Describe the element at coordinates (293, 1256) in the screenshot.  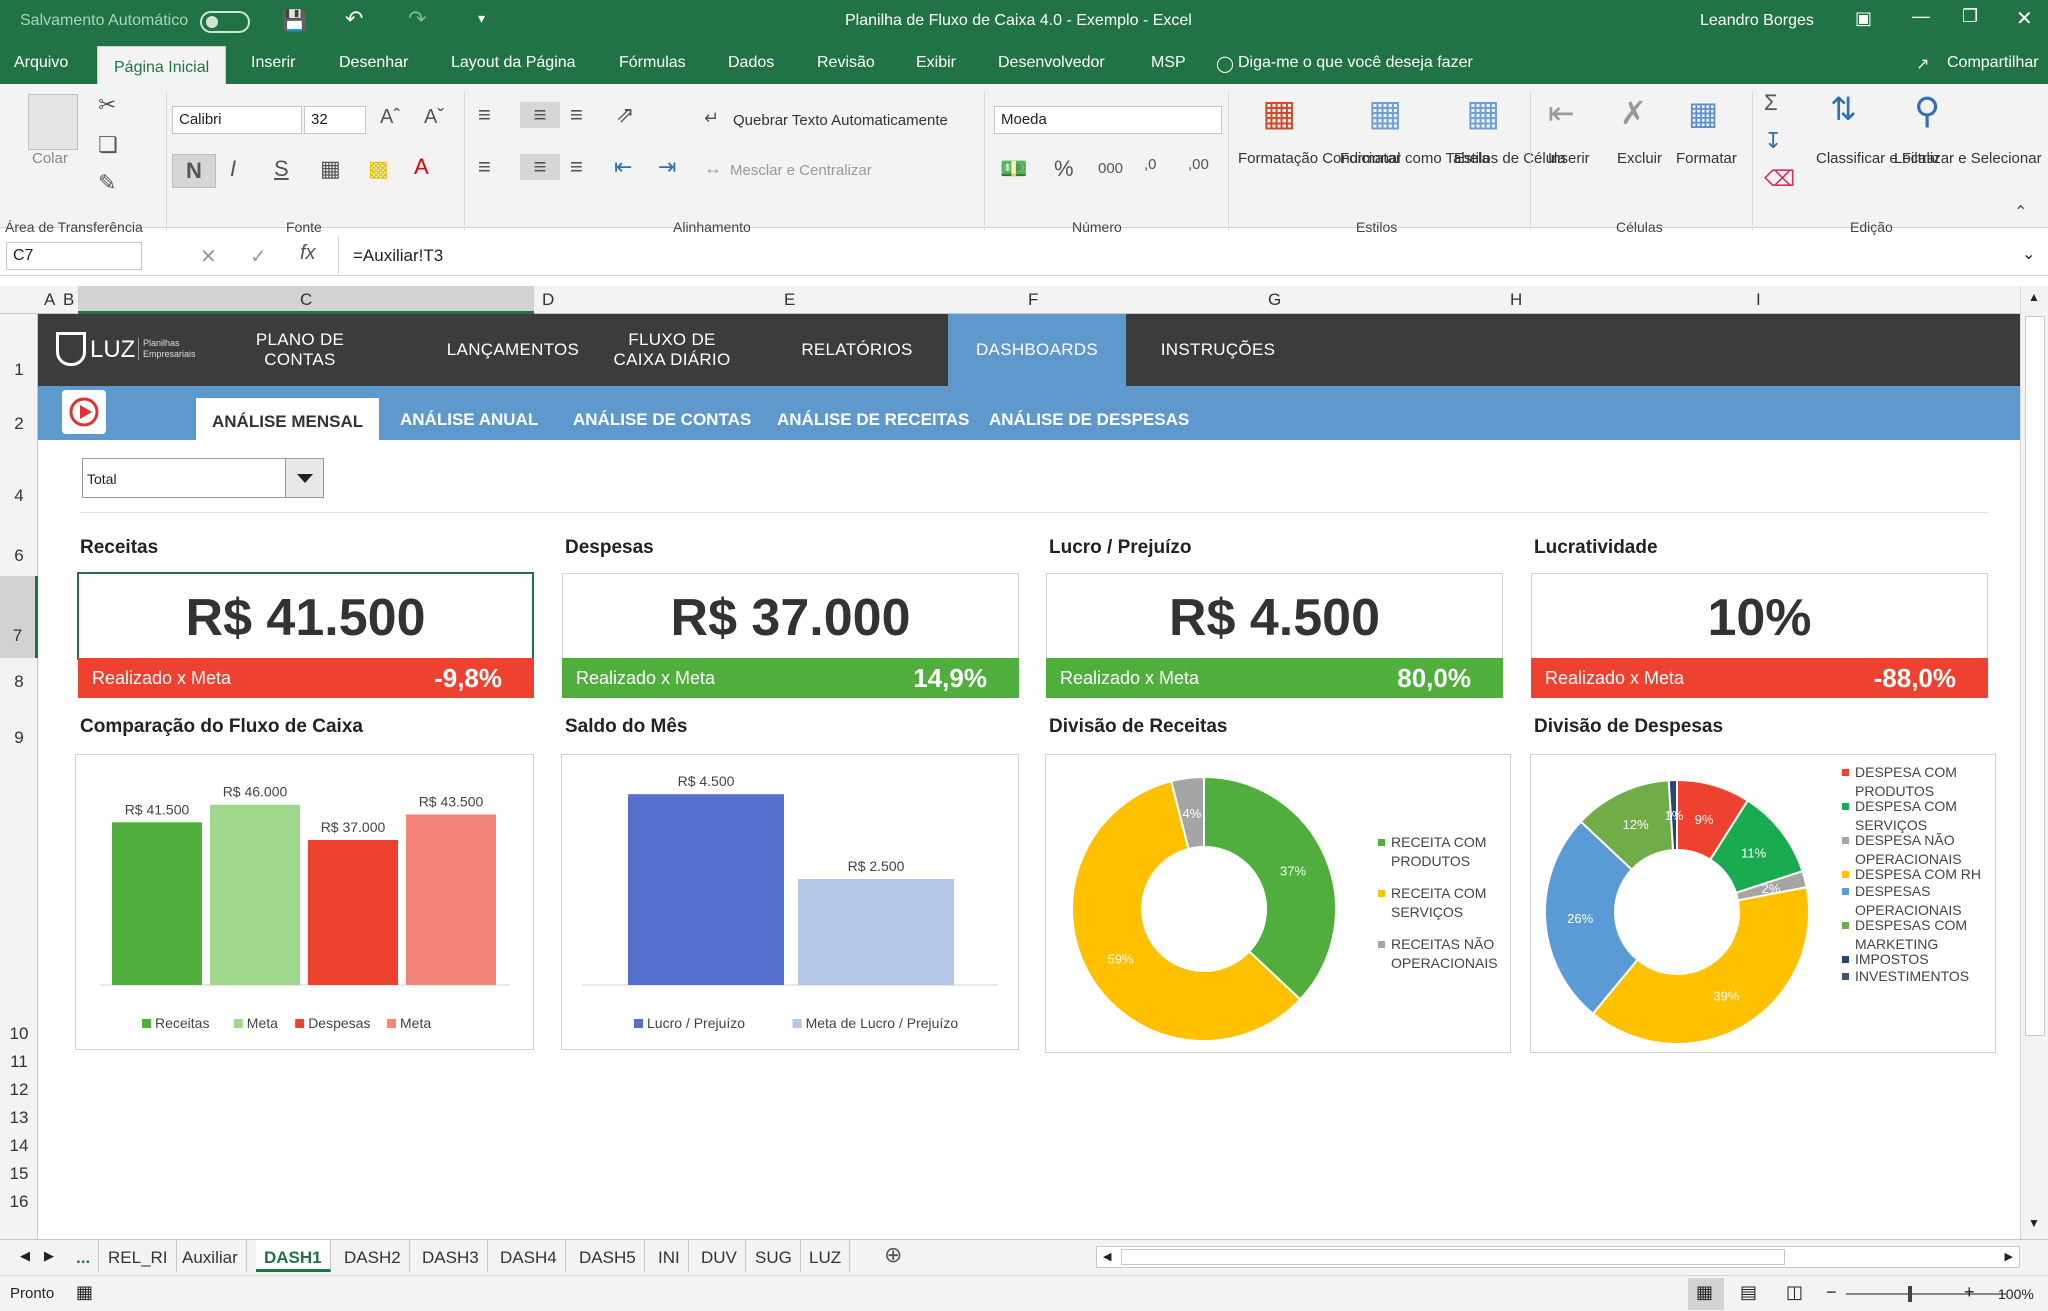
I see `sheet-tab-dash1: DASH1` at that location.